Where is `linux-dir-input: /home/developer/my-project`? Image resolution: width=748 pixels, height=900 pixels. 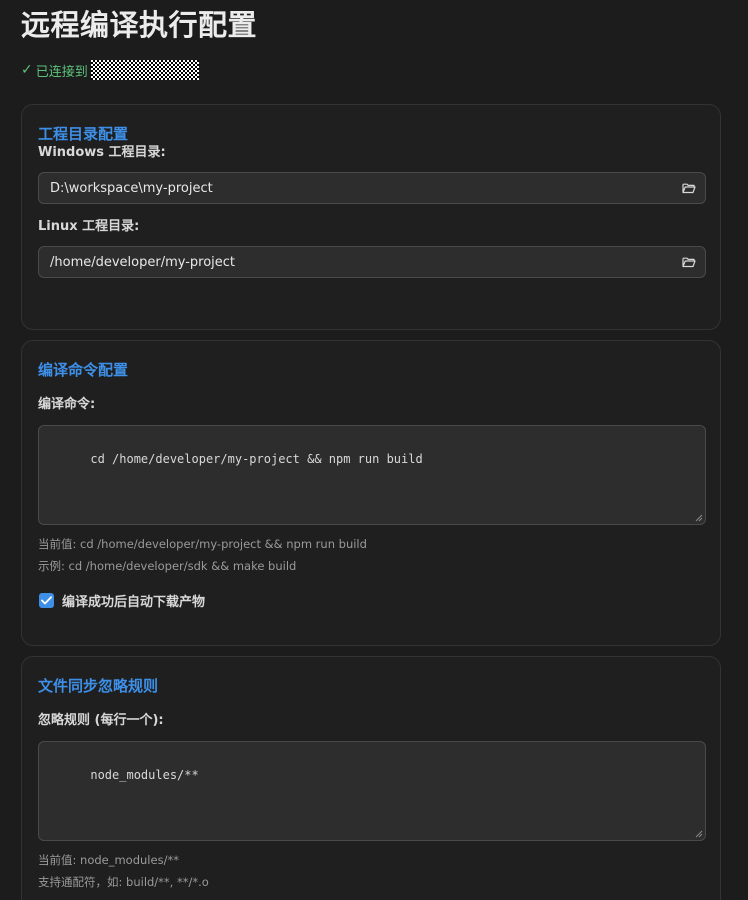
linux-dir-input: /home/developer/my-project is located at coordinates (372, 262).